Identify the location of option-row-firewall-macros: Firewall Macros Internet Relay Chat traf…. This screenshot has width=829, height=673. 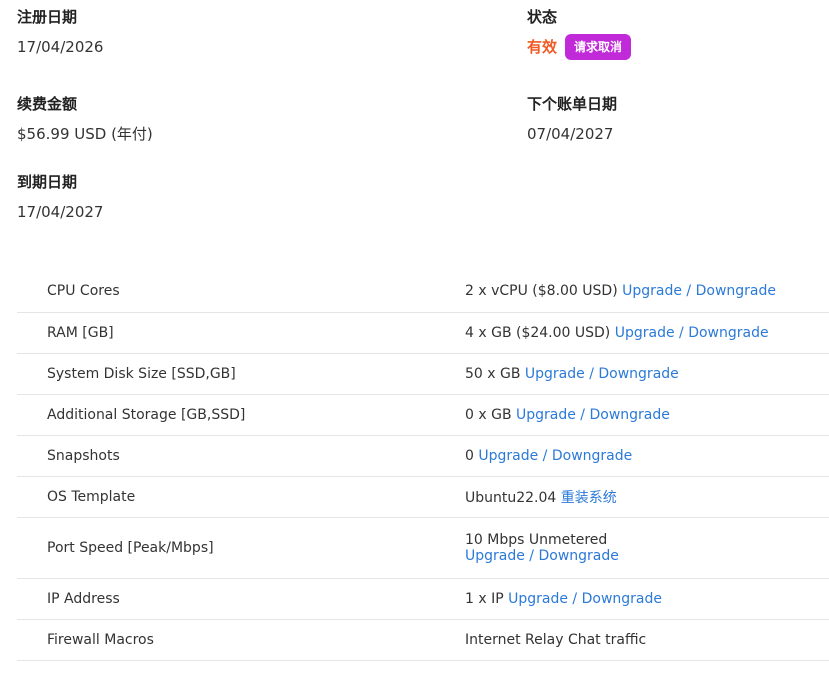
(423, 640).